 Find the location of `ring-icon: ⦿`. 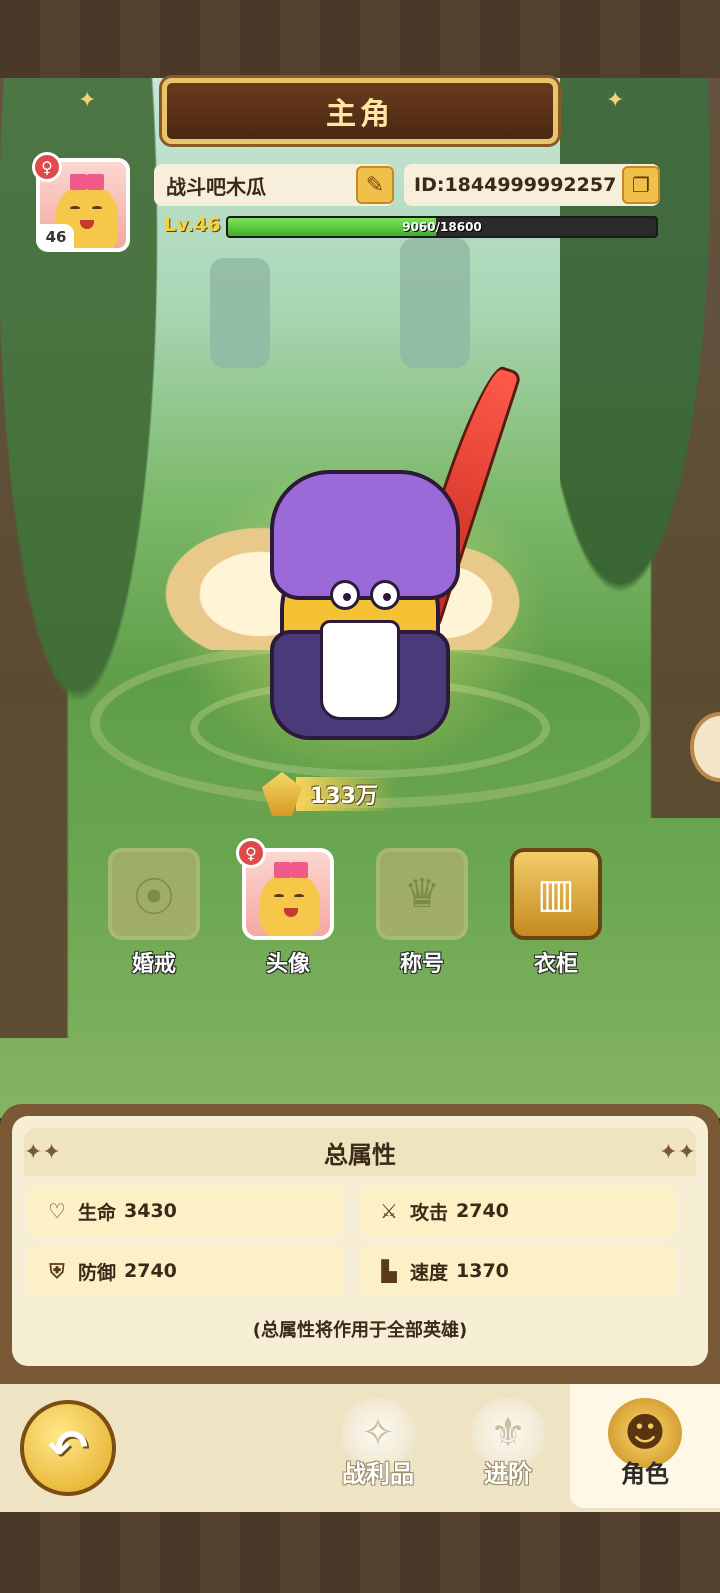

ring-icon: ⦿ is located at coordinates (154, 894).